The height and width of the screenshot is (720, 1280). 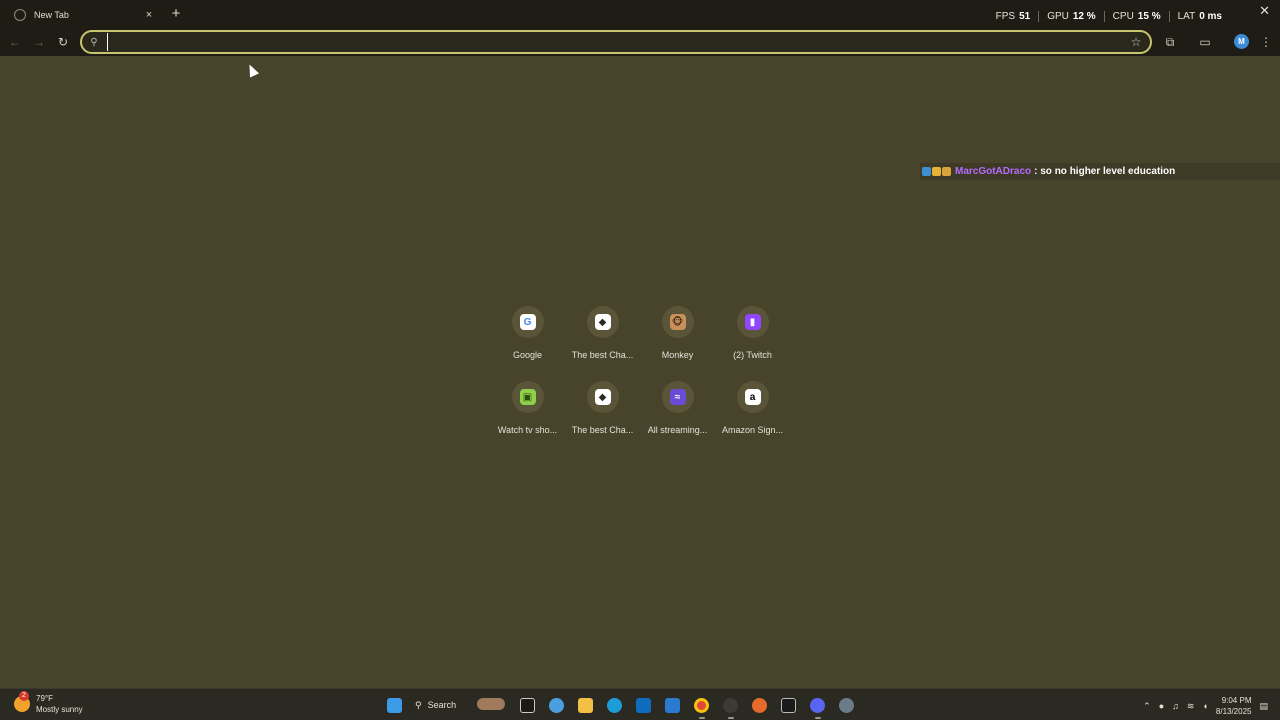 I want to click on chat-message: : so no higher level education, so click(x=1105, y=171).